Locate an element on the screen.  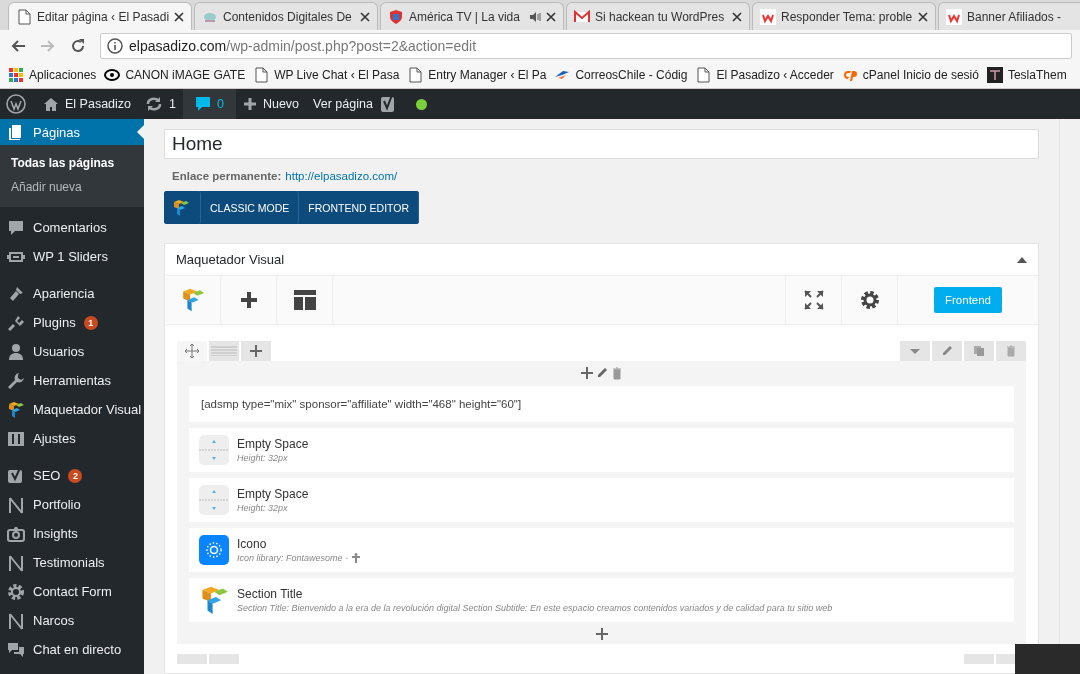
expand-arrows-icon is located at coordinates (813, 300).